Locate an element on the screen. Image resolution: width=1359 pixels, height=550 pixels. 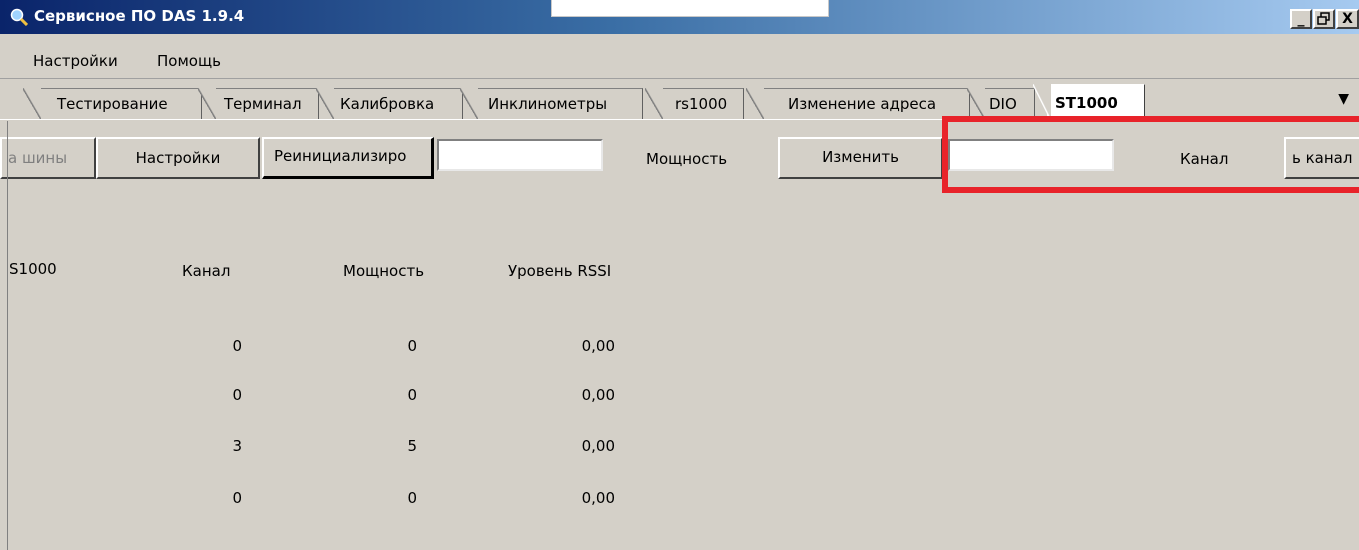
tab-overflow-arrow-icon: ▼ is located at coordinates (1343, 99).